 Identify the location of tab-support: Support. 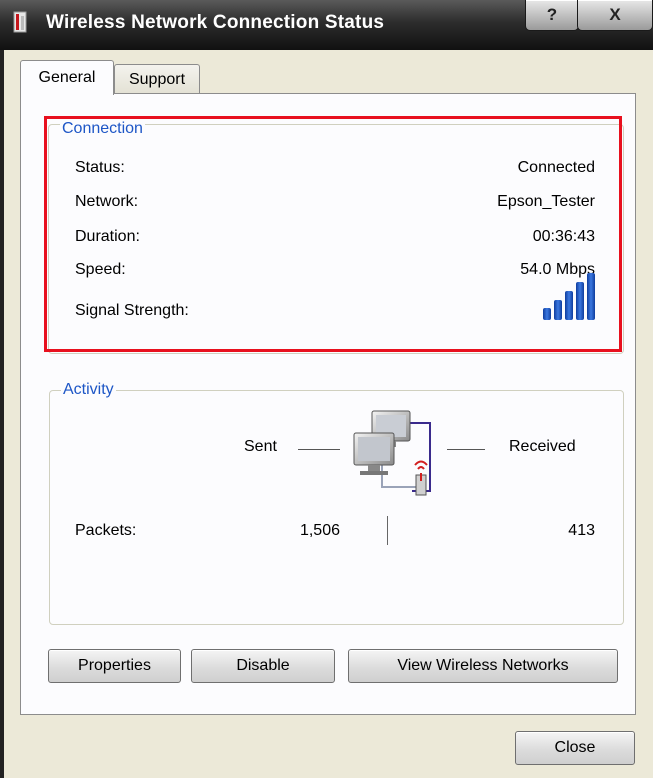
(157, 79).